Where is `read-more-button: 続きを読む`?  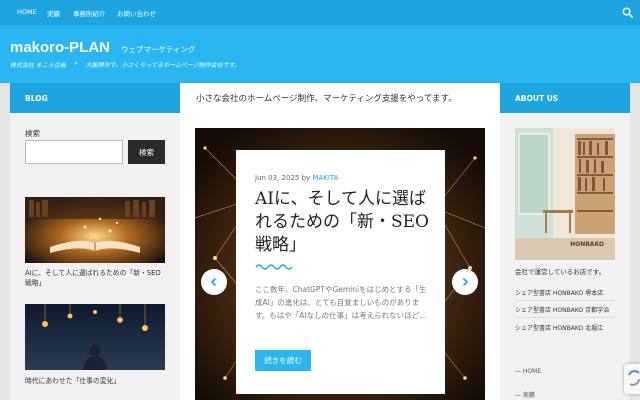 read-more-button: 続きを読む is located at coordinates (283, 360).